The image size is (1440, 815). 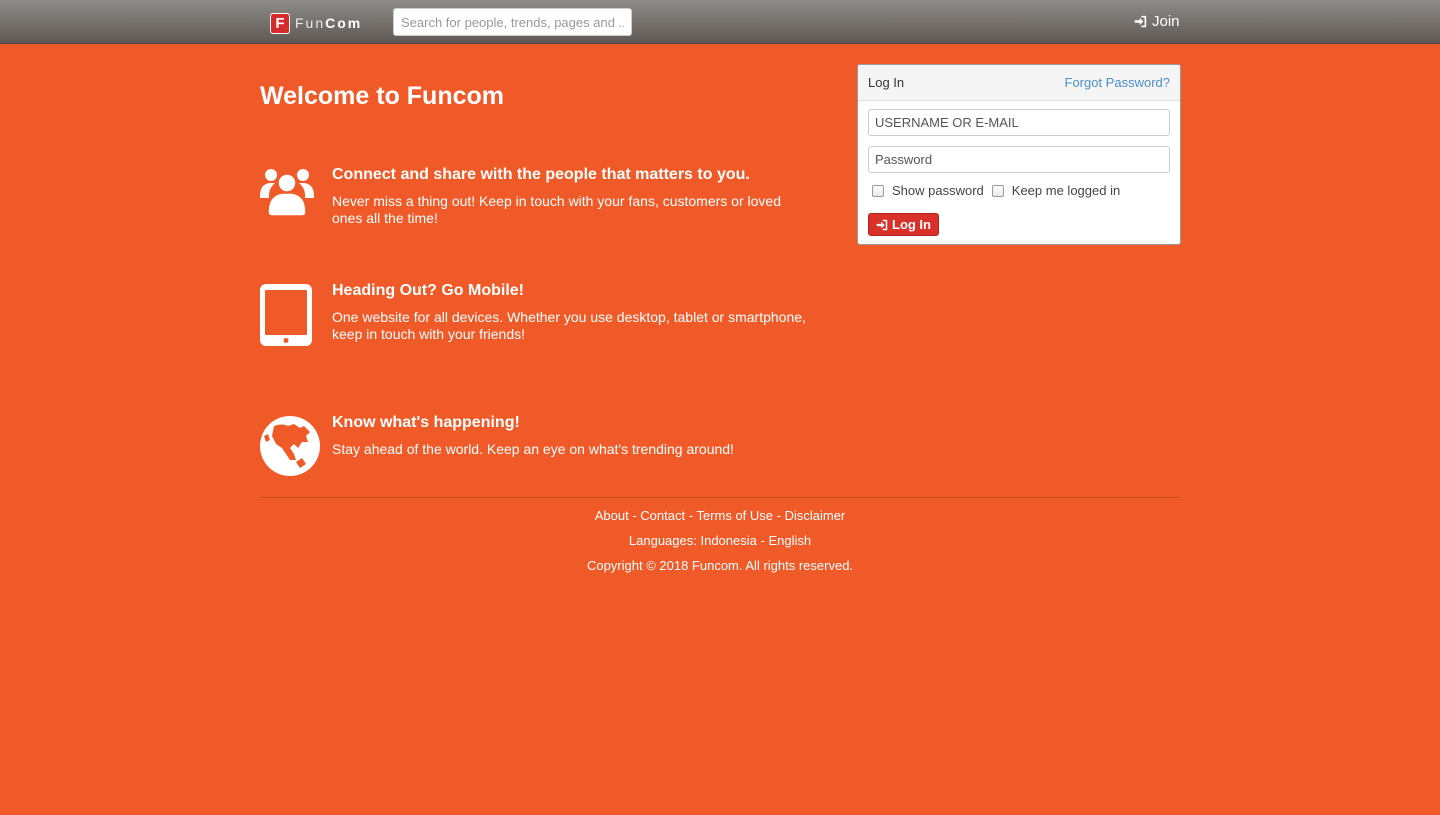 What do you see at coordinates (1019, 83) in the screenshot?
I see `login-header: Log In Forgot Password?` at bounding box center [1019, 83].